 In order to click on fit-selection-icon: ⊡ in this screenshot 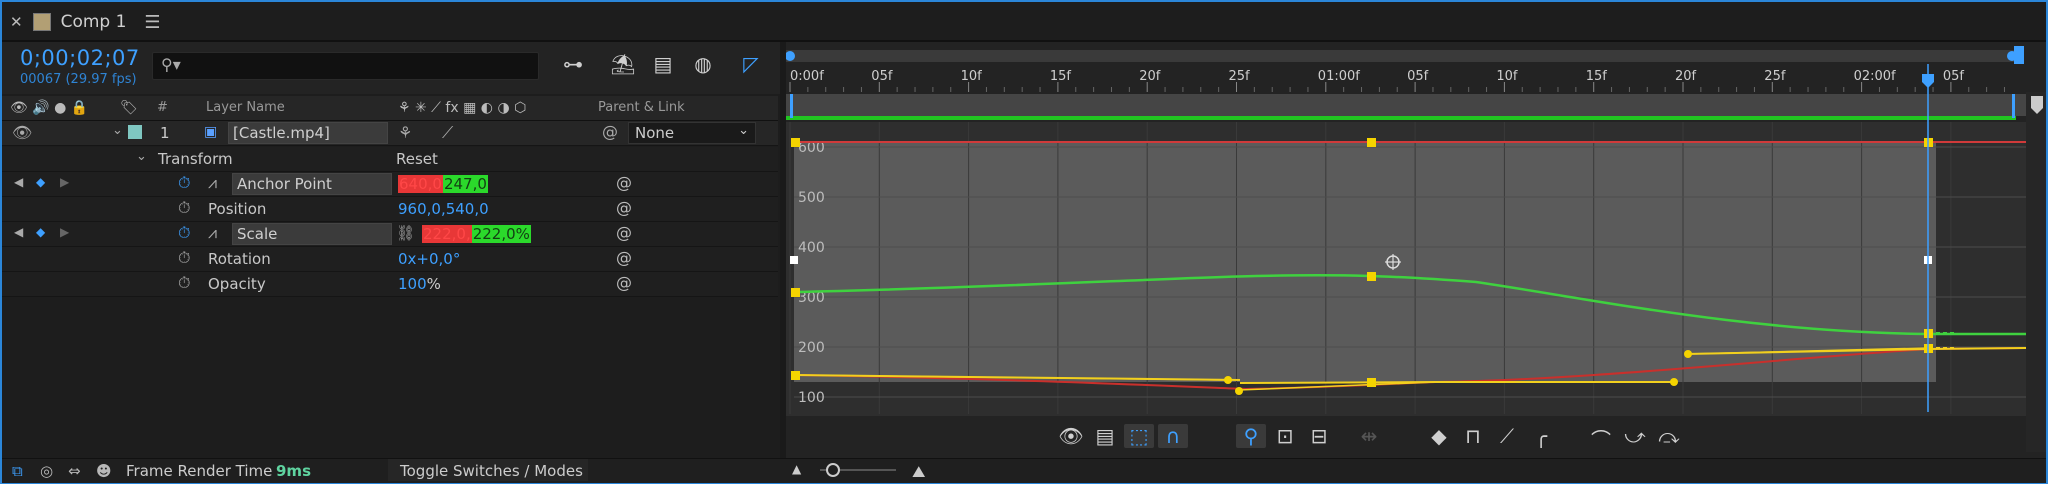, I will do `click(1285, 436)`.